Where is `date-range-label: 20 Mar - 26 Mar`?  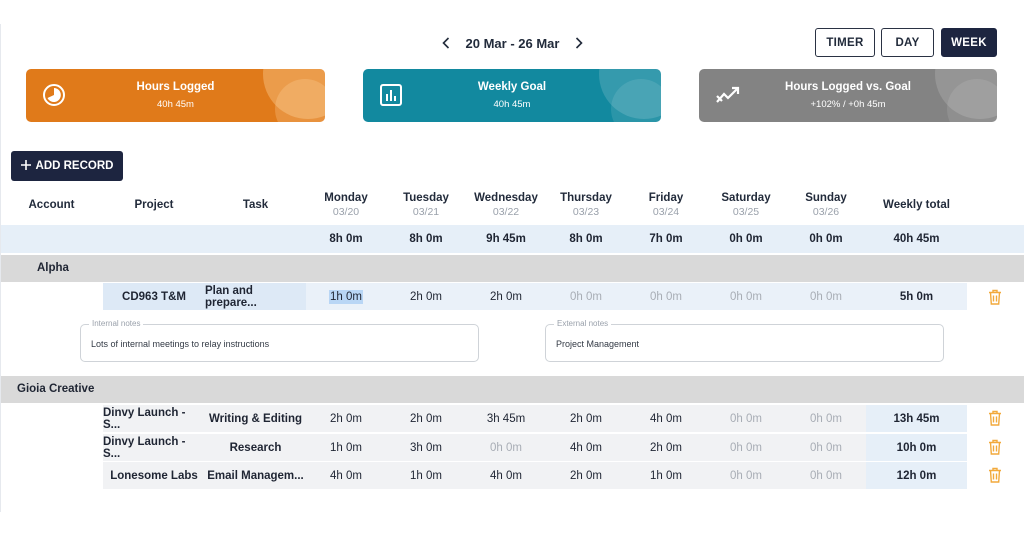
date-range-label: 20 Mar - 26 Mar is located at coordinates (512, 43).